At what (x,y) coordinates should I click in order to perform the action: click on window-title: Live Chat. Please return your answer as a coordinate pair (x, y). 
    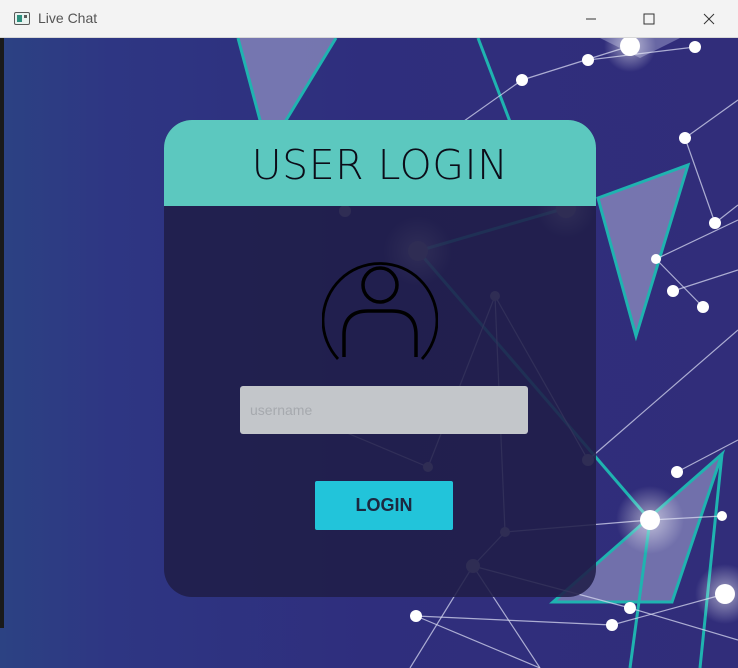
    Looking at the image, I should click on (68, 18).